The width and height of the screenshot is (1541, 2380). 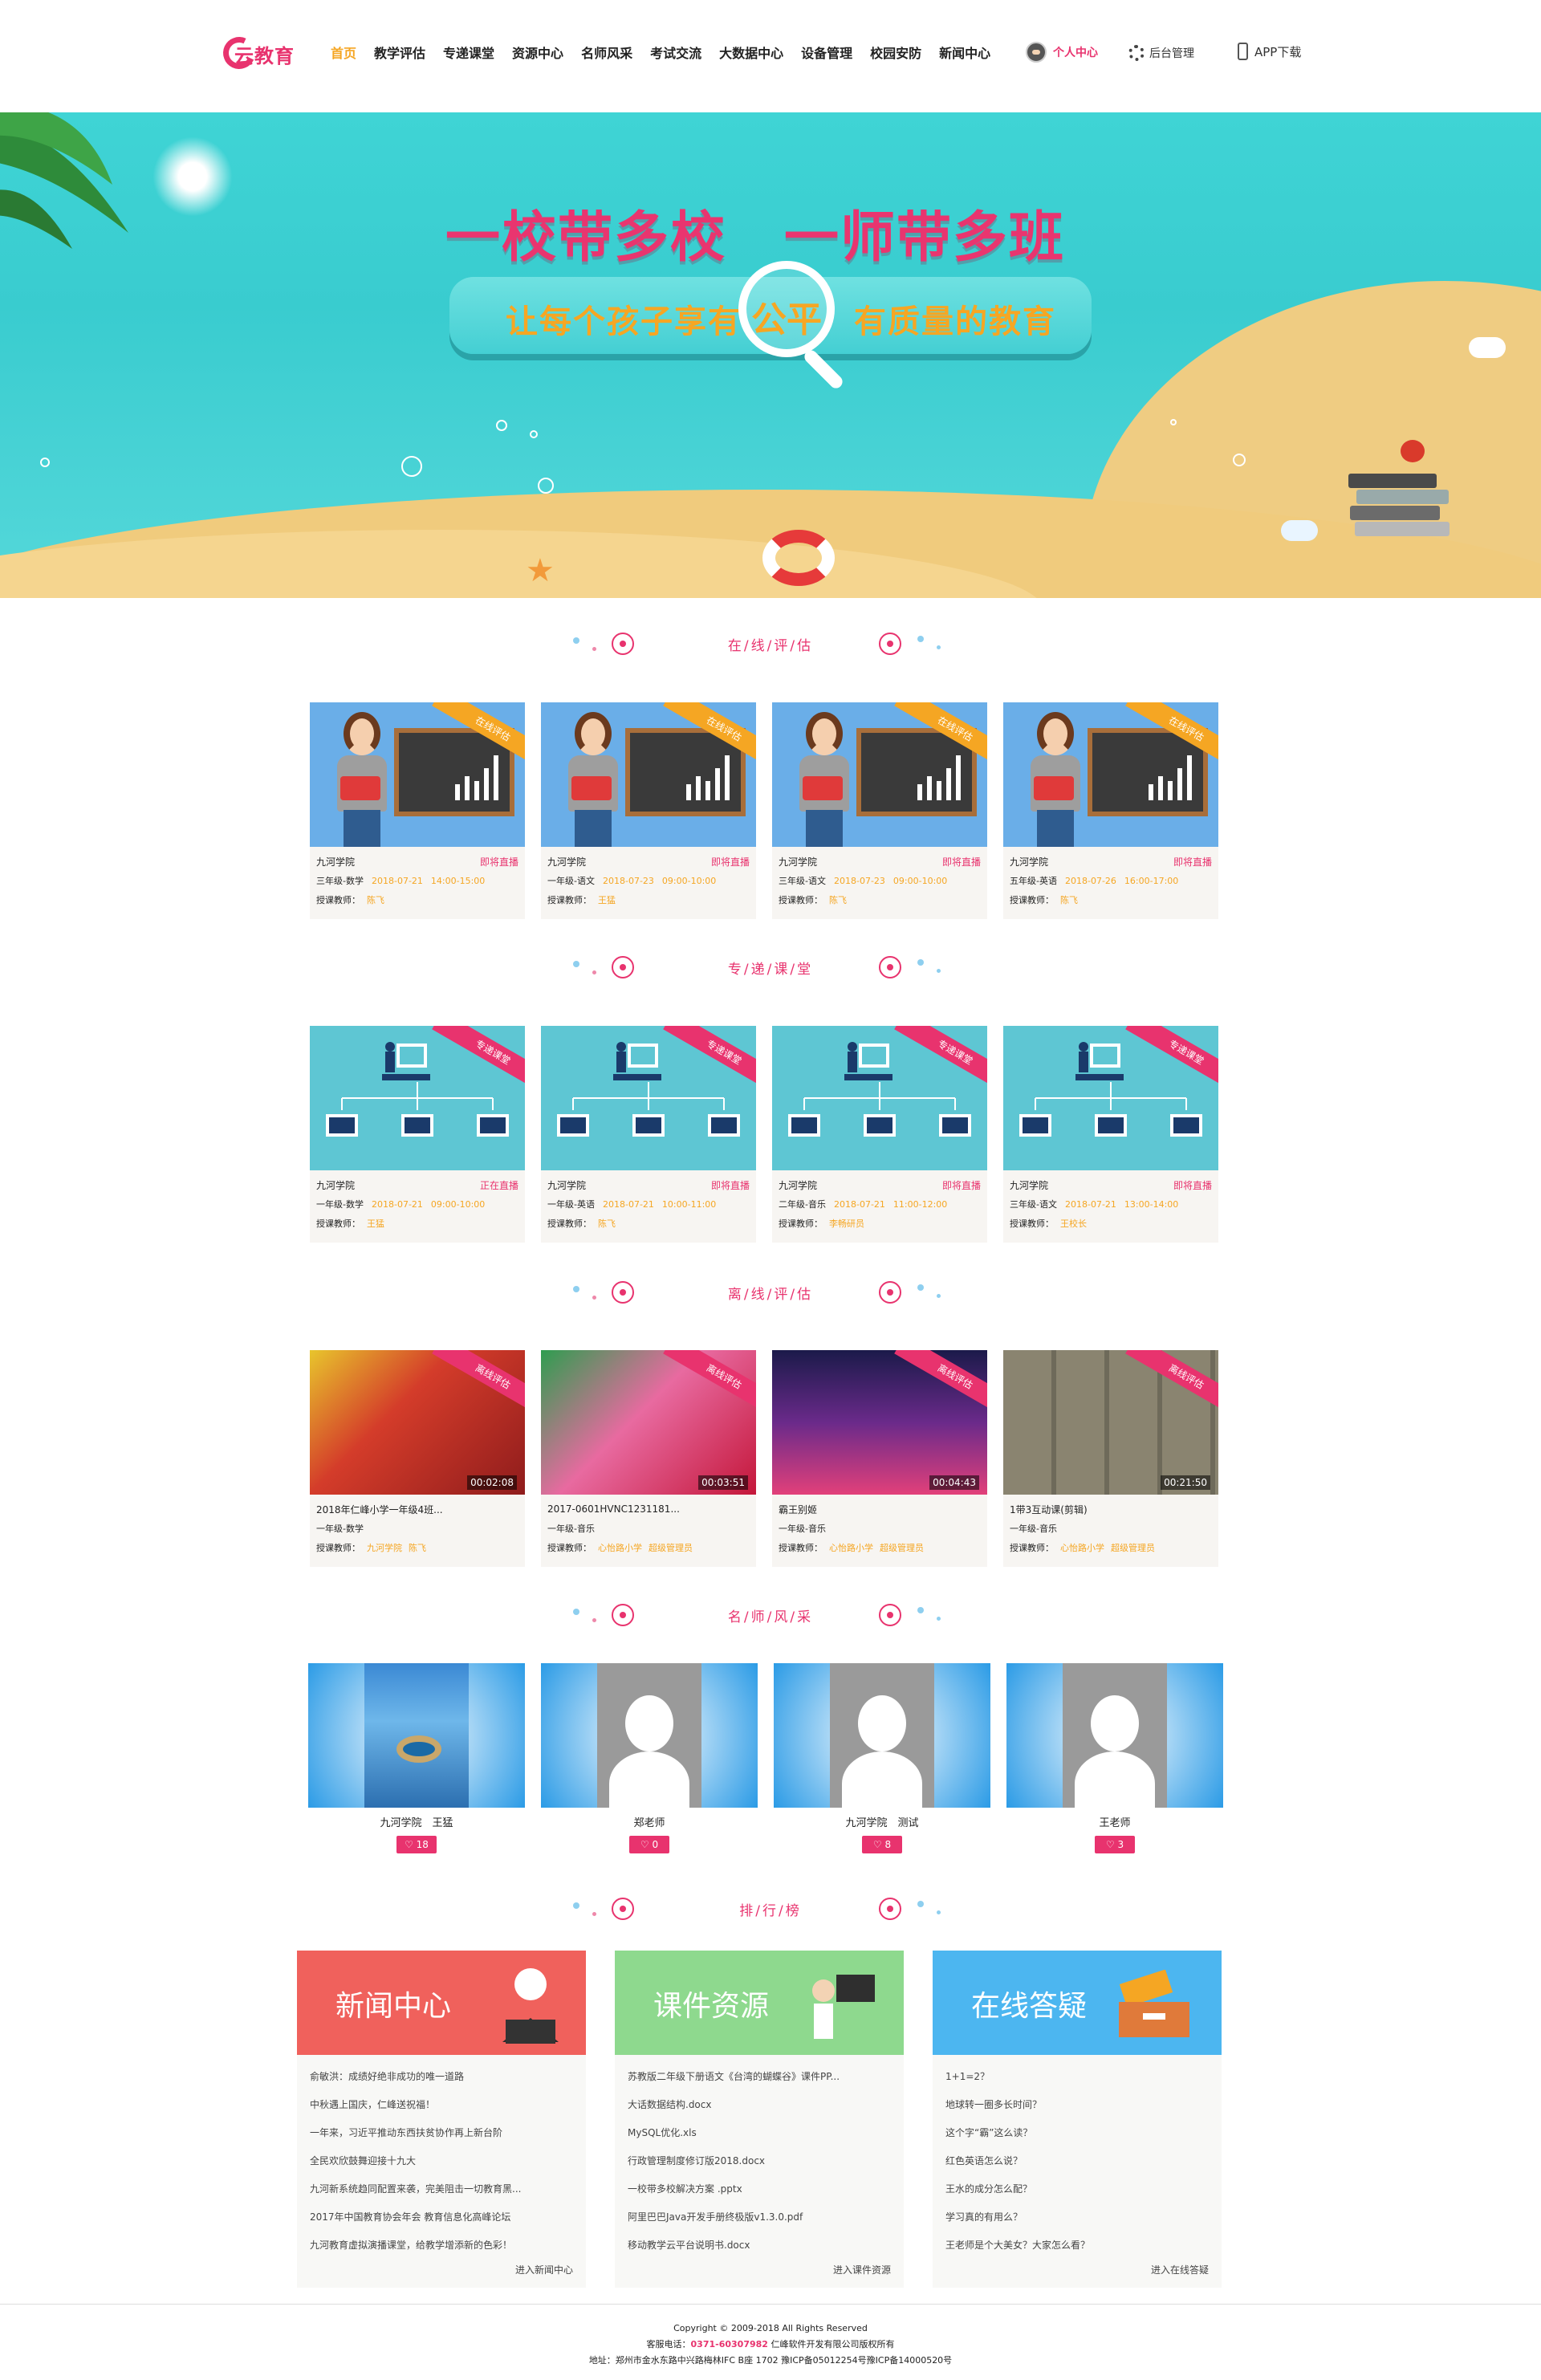 I want to click on book, so click(x=1402, y=529).